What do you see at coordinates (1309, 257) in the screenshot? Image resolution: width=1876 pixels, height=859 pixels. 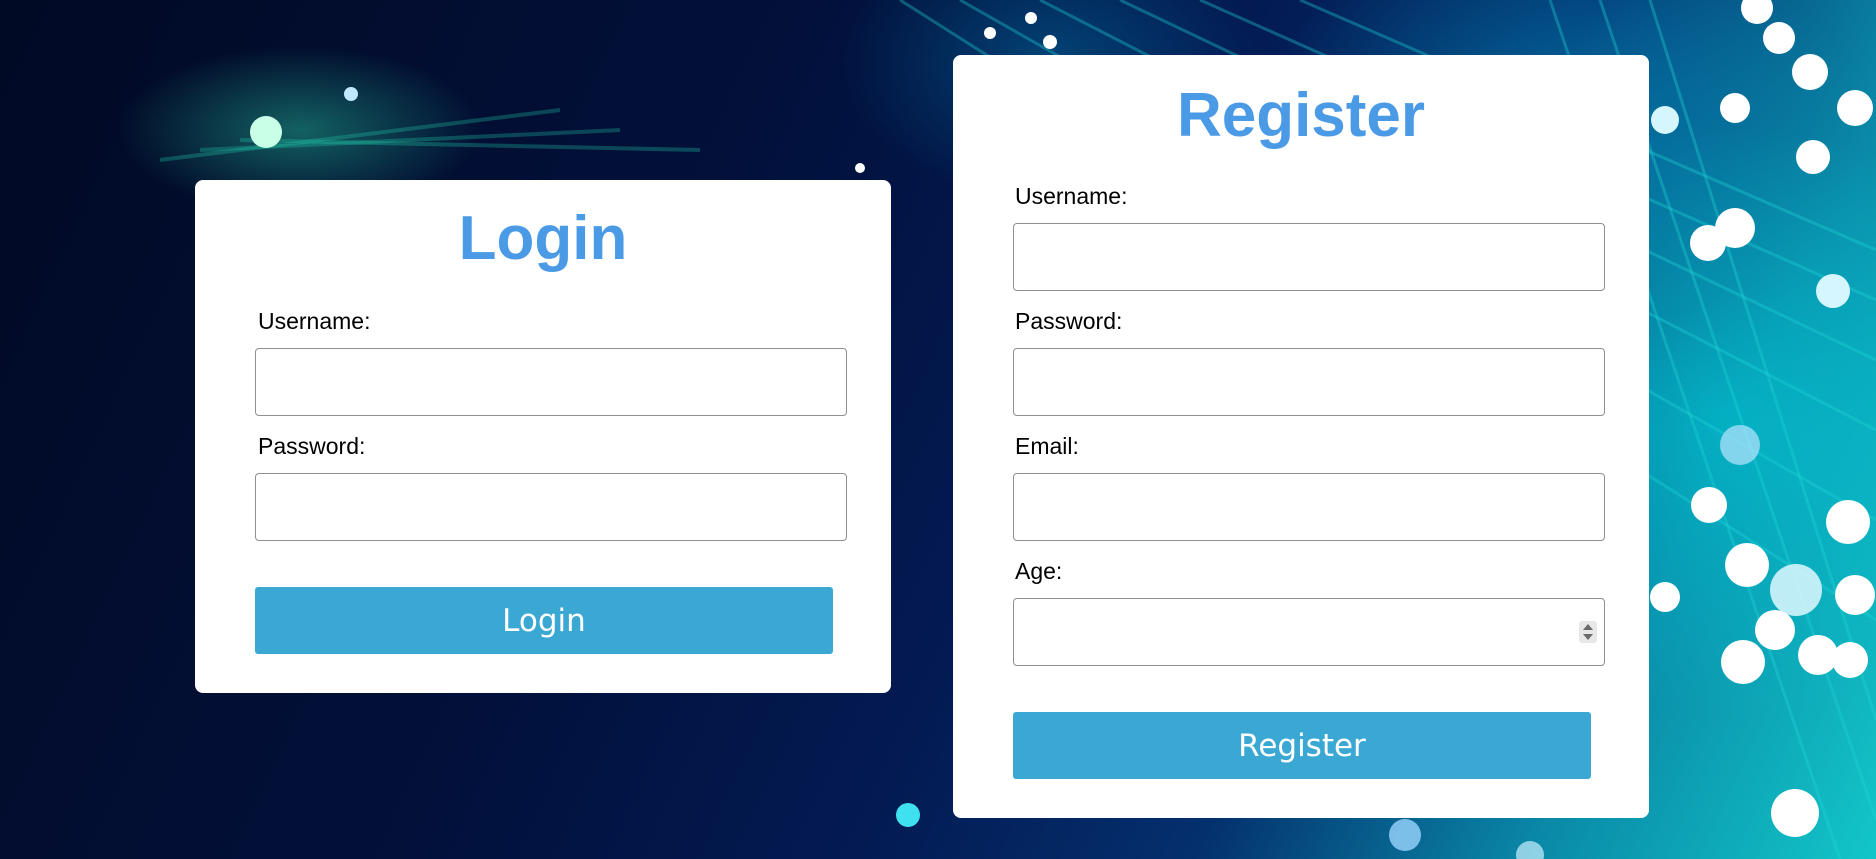 I see `register-username-input` at bounding box center [1309, 257].